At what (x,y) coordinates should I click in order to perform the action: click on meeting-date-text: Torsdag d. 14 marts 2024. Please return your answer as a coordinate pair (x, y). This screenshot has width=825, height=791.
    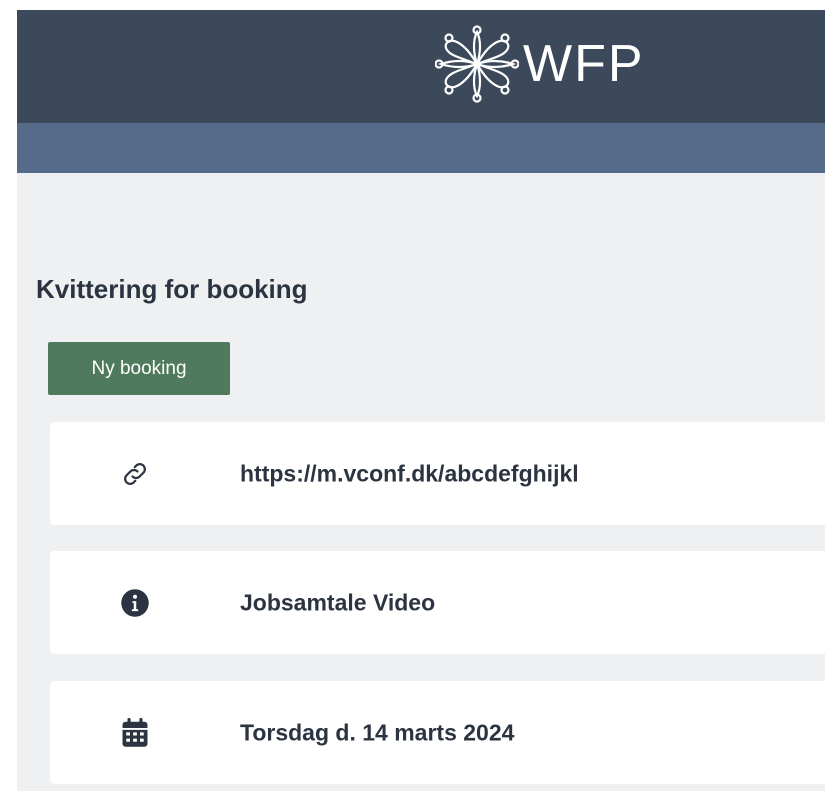
    Looking at the image, I should click on (377, 732).